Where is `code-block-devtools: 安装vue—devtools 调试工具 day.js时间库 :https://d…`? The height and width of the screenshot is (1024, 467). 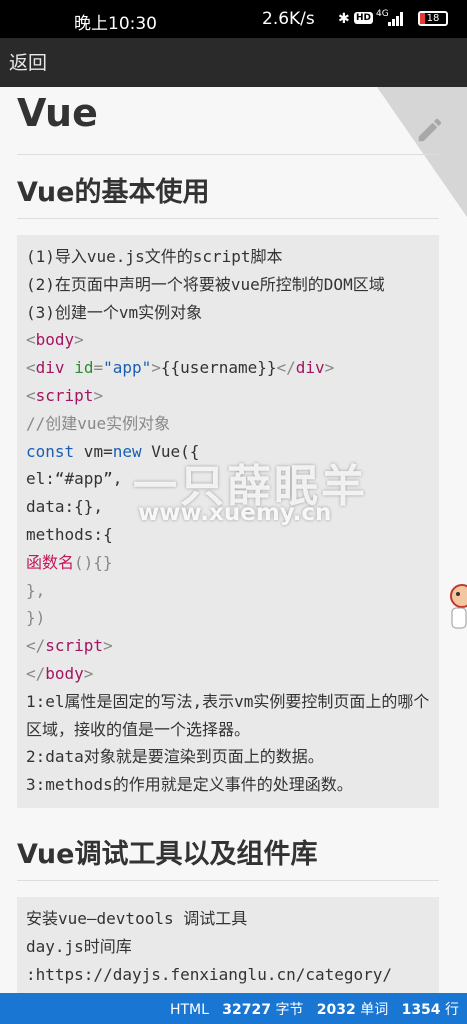
code-block-devtools: 安装vue—devtools 调试工具 day.js时间库 :https://d… is located at coordinates (228, 945).